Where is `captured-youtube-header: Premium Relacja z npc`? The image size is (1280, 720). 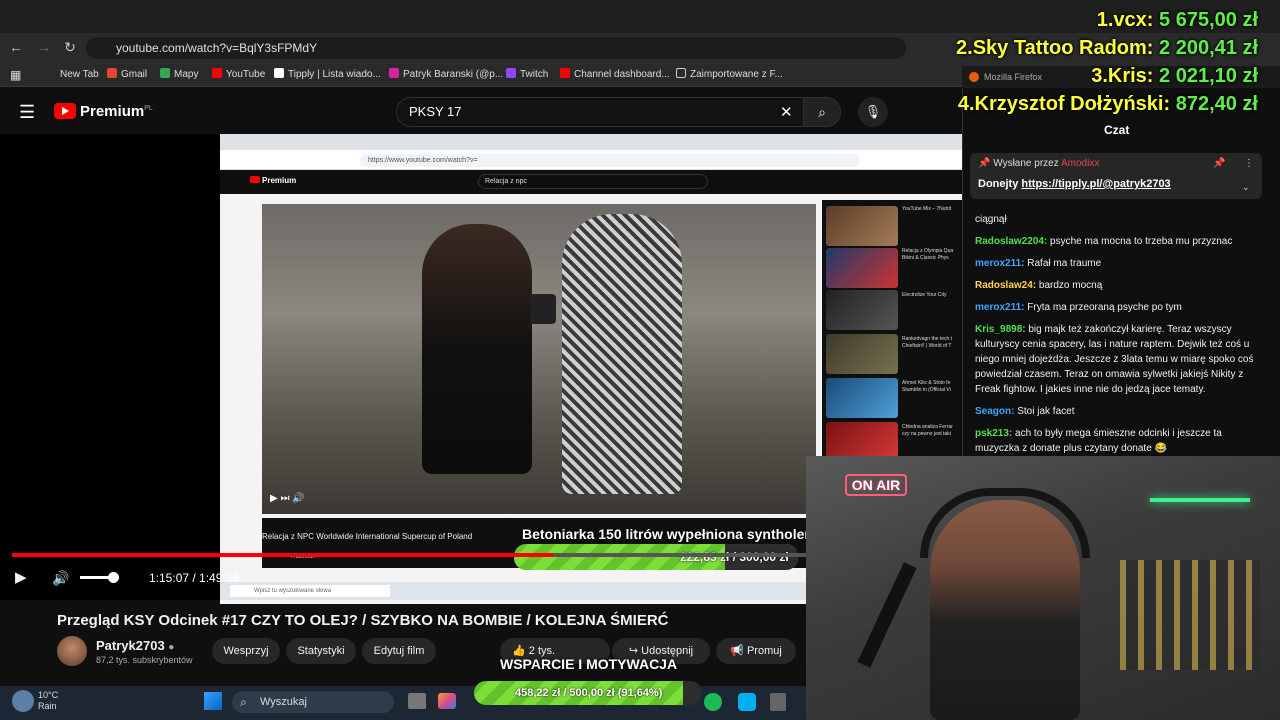 captured-youtube-header: Premium Relacja z npc is located at coordinates (591, 182).